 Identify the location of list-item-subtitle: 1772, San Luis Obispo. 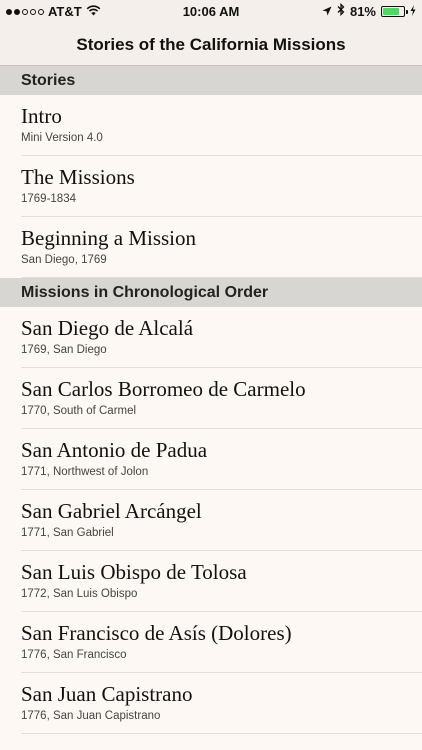
(79, 594).